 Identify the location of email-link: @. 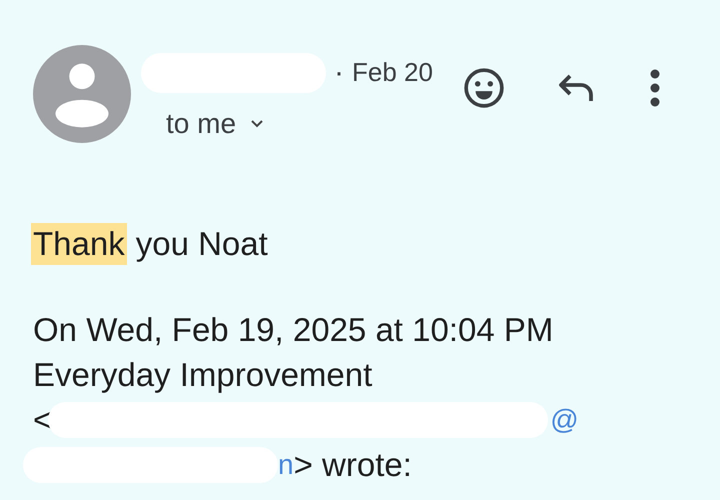
(564, 420).